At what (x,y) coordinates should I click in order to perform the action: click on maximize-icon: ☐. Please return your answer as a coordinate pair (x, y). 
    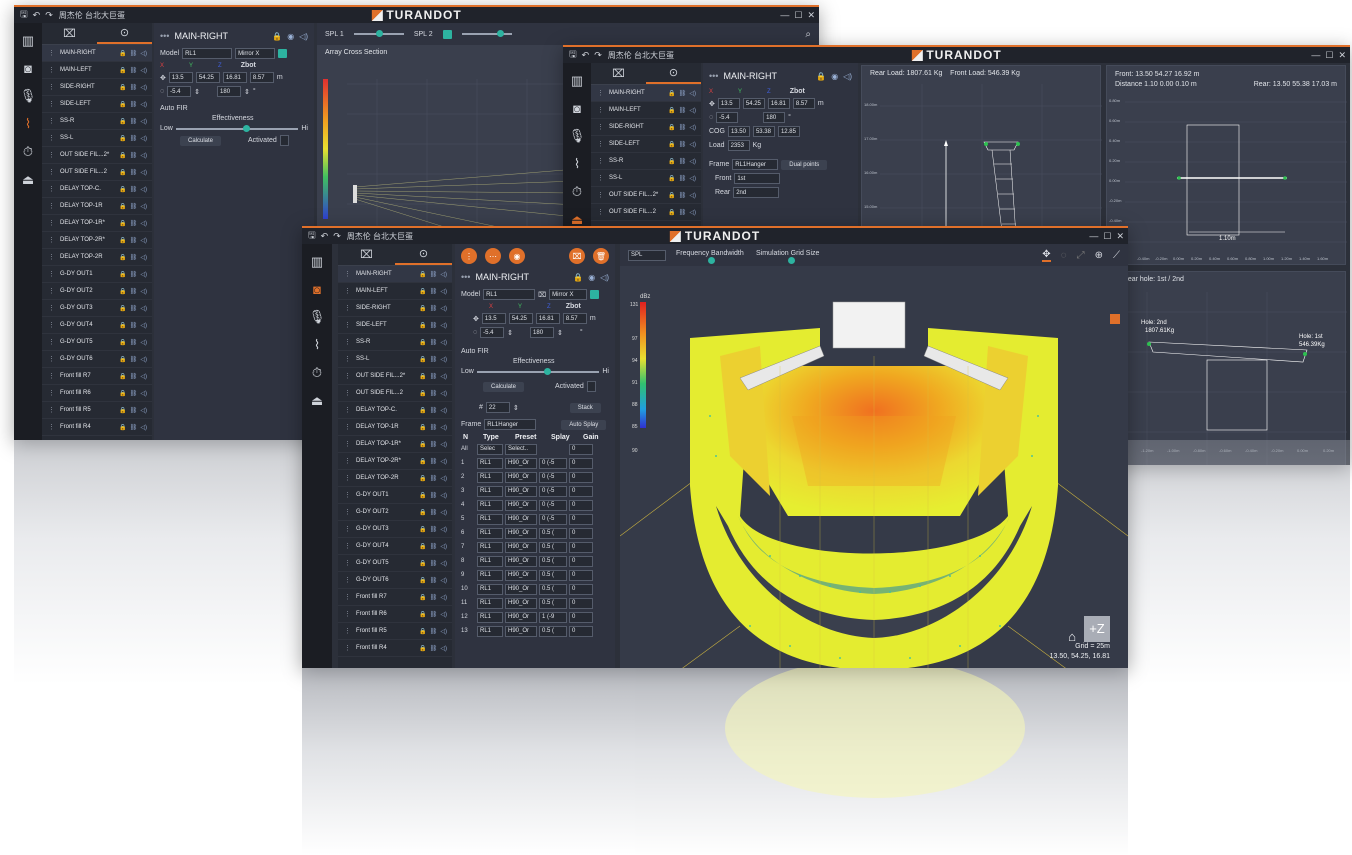
    Looking at the image, I should click on (1329, 55).